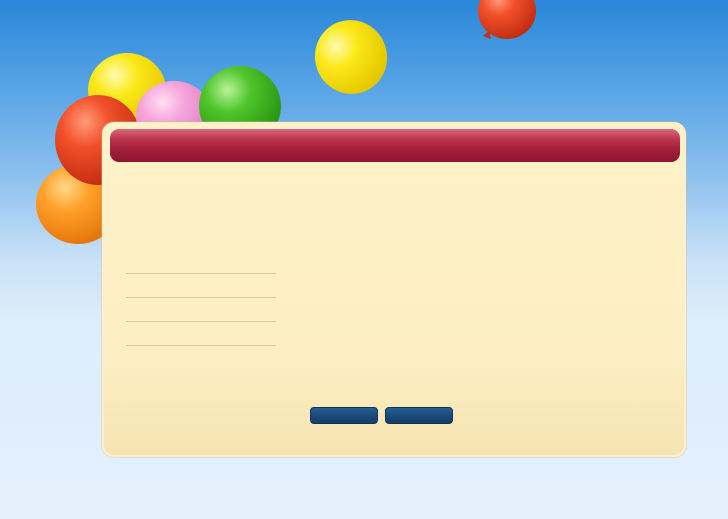 This screenshot has height=519, width=728. What do you see at coordinates (395, 145) in the screenshot?
I see `dialog-title-bar` at bounding box center [395, 145].